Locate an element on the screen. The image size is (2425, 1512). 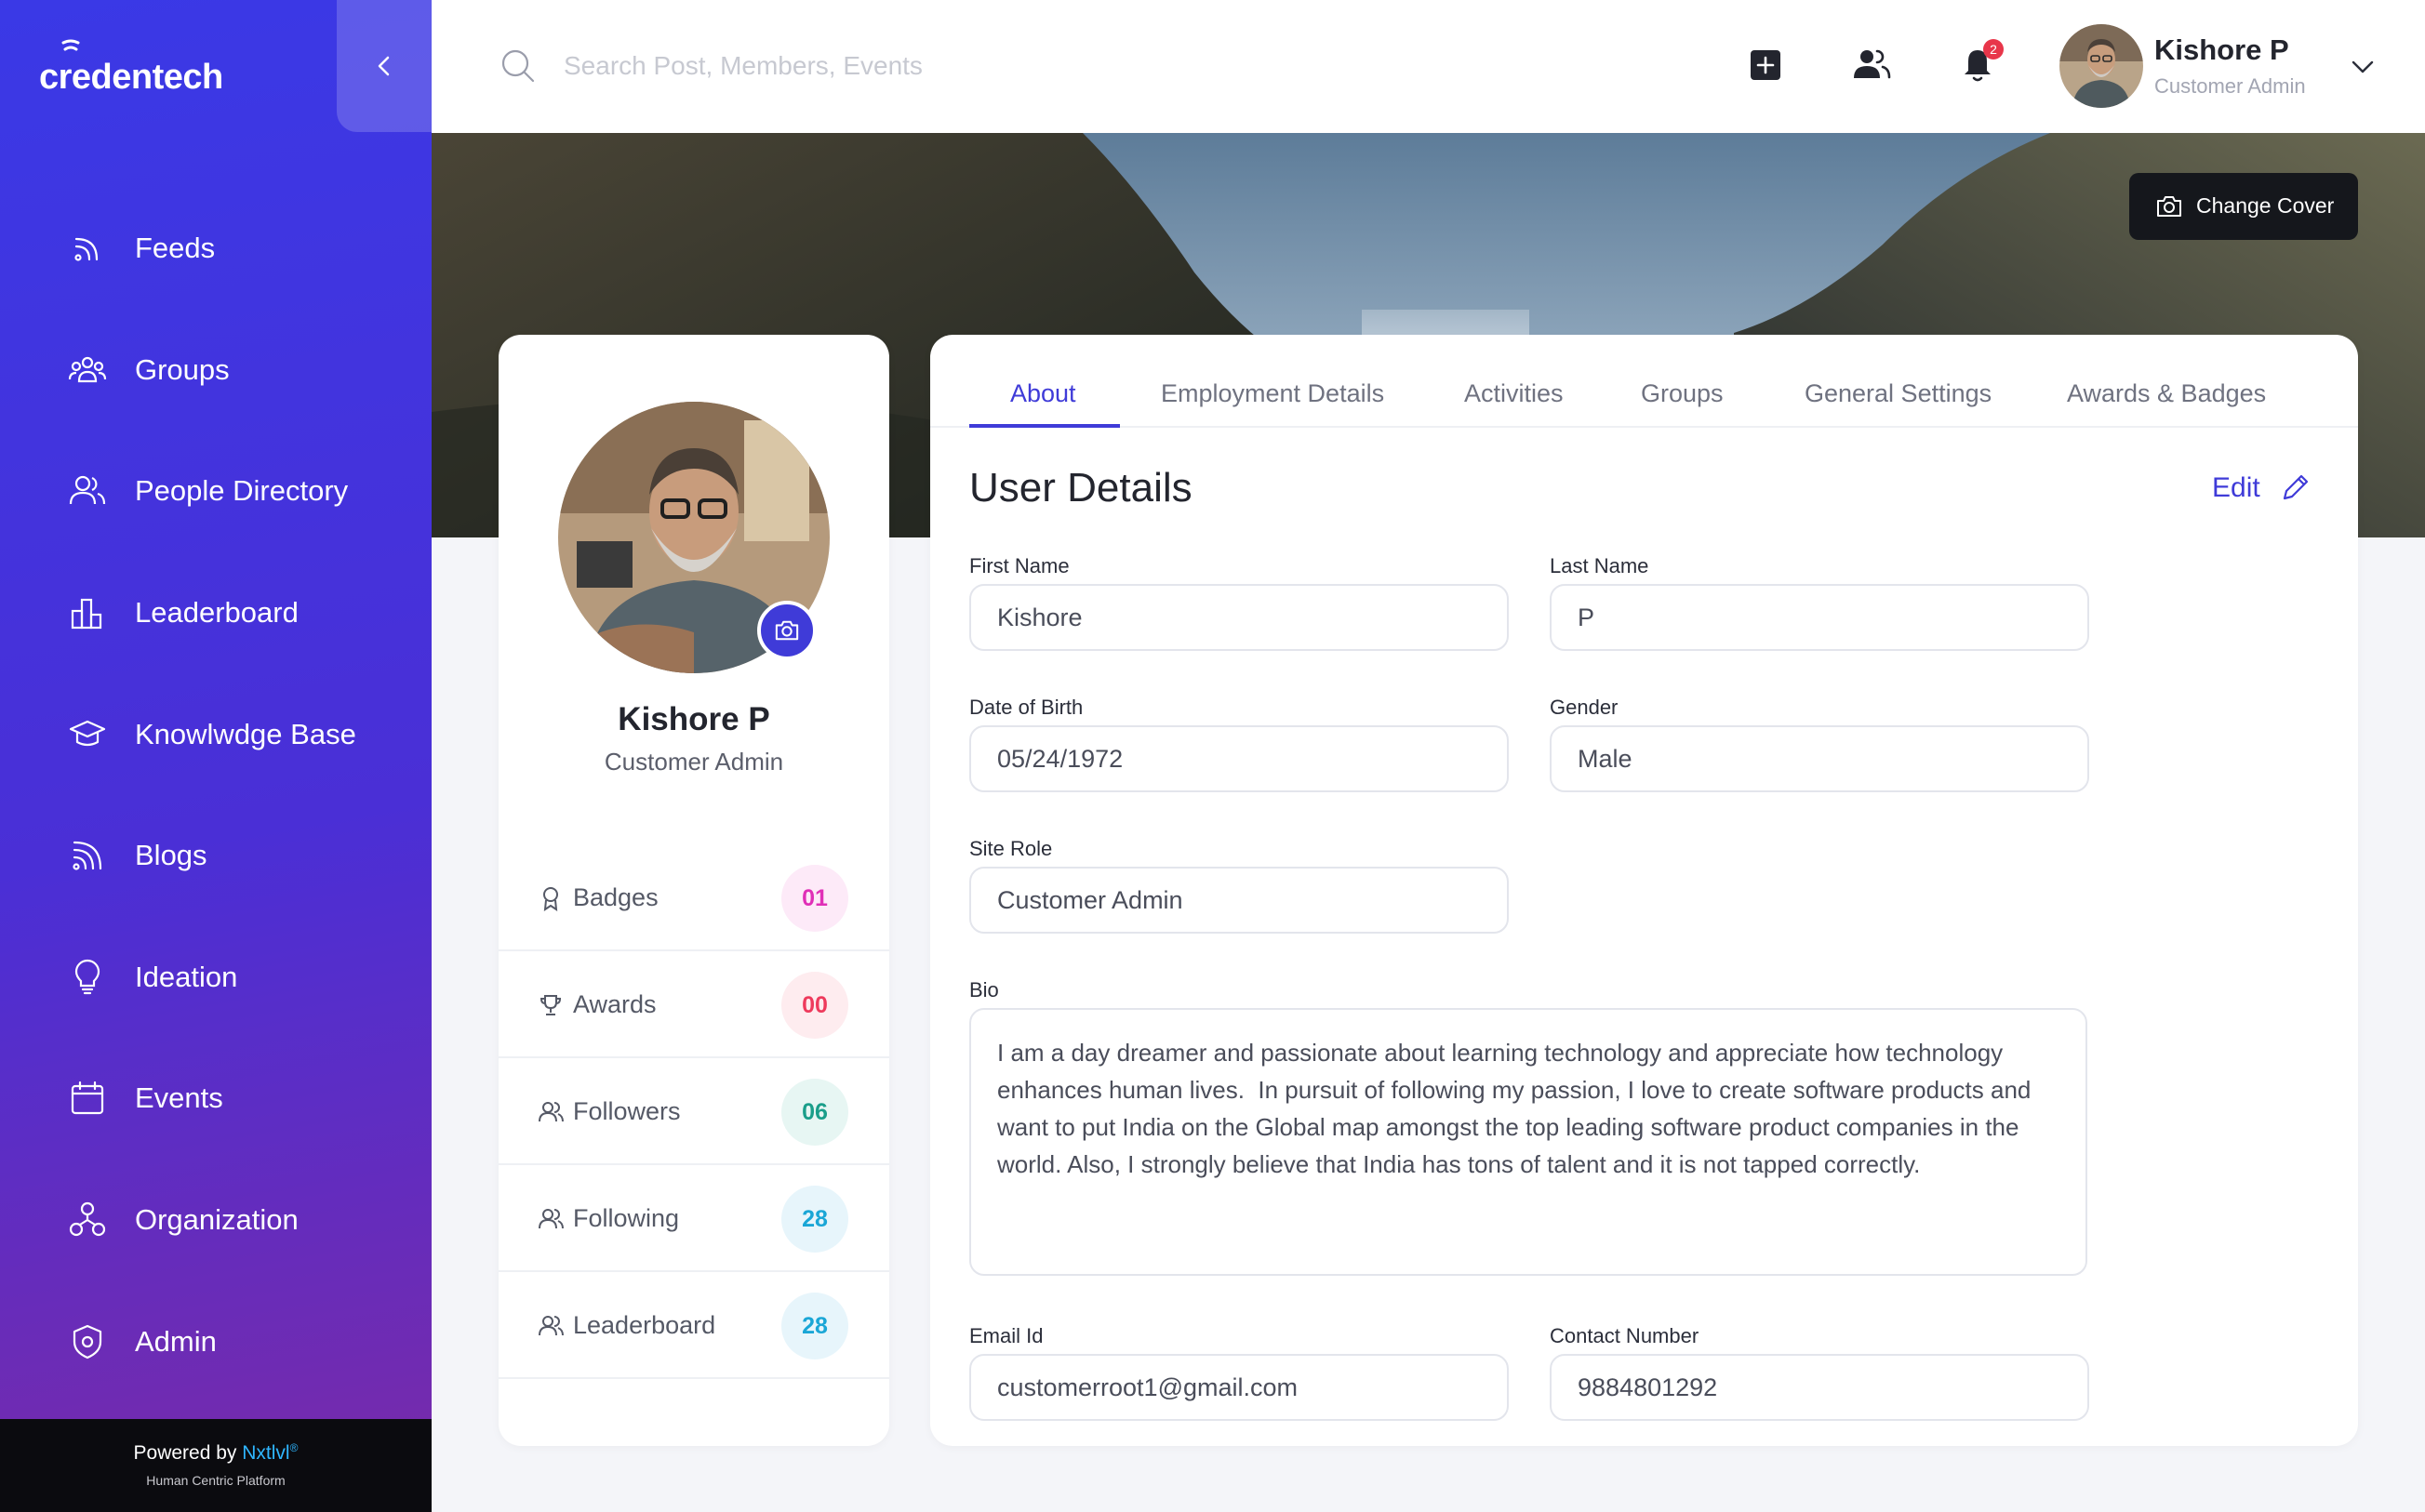
trophy-icon is located at coordinates (551, 1005).